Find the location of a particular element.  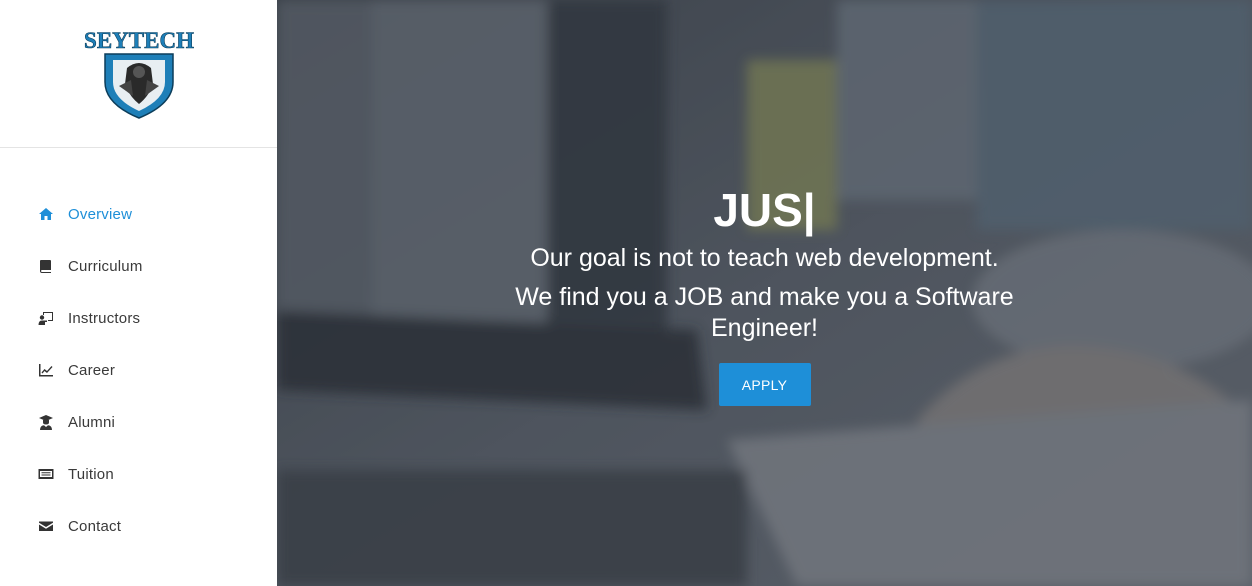

money-bill-icon is located at coordinates (46, 474).